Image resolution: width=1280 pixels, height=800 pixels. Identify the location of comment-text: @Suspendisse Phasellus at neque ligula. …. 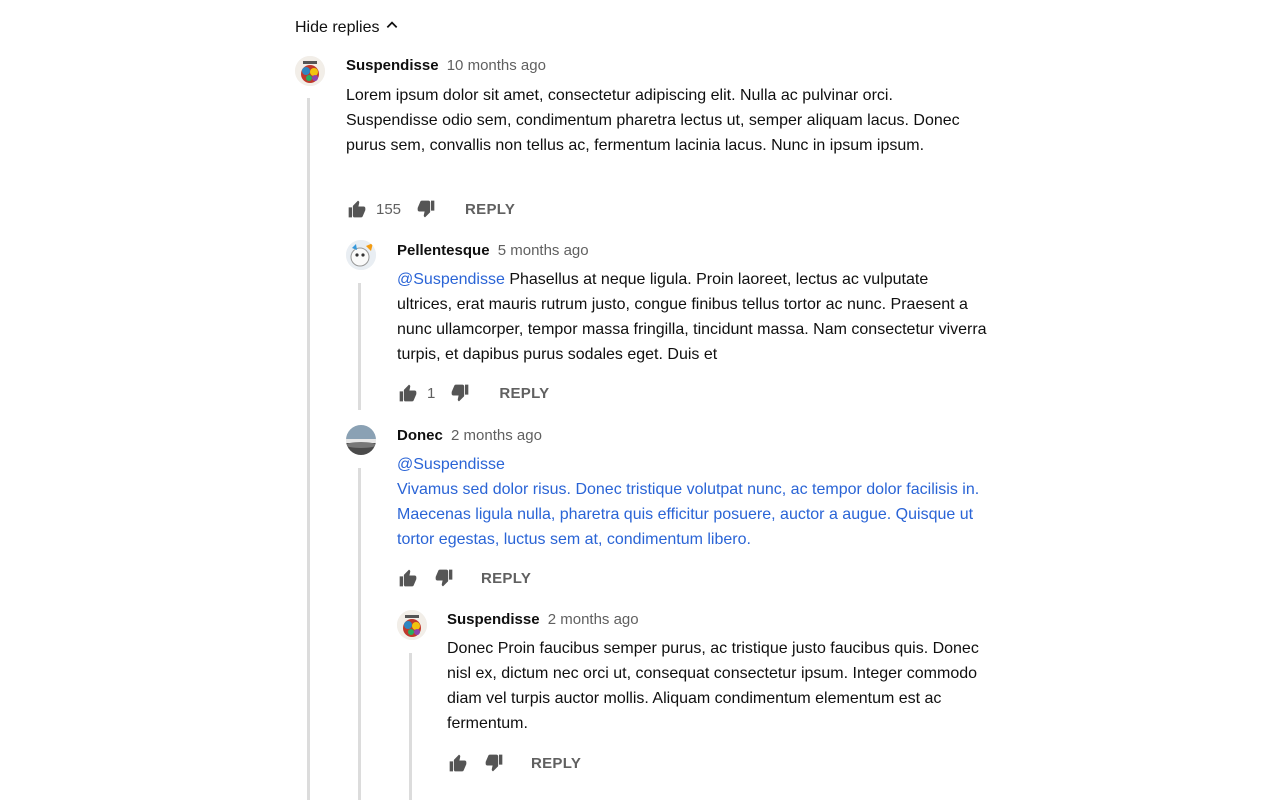
(692, 317).